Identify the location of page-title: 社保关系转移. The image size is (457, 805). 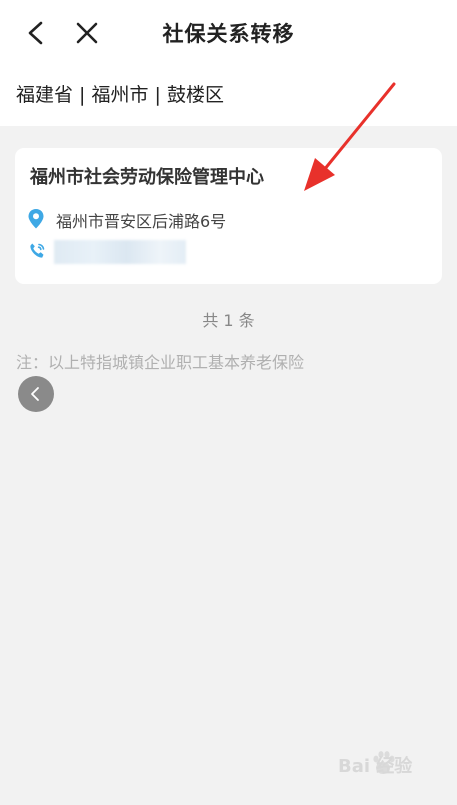
(228, 34).